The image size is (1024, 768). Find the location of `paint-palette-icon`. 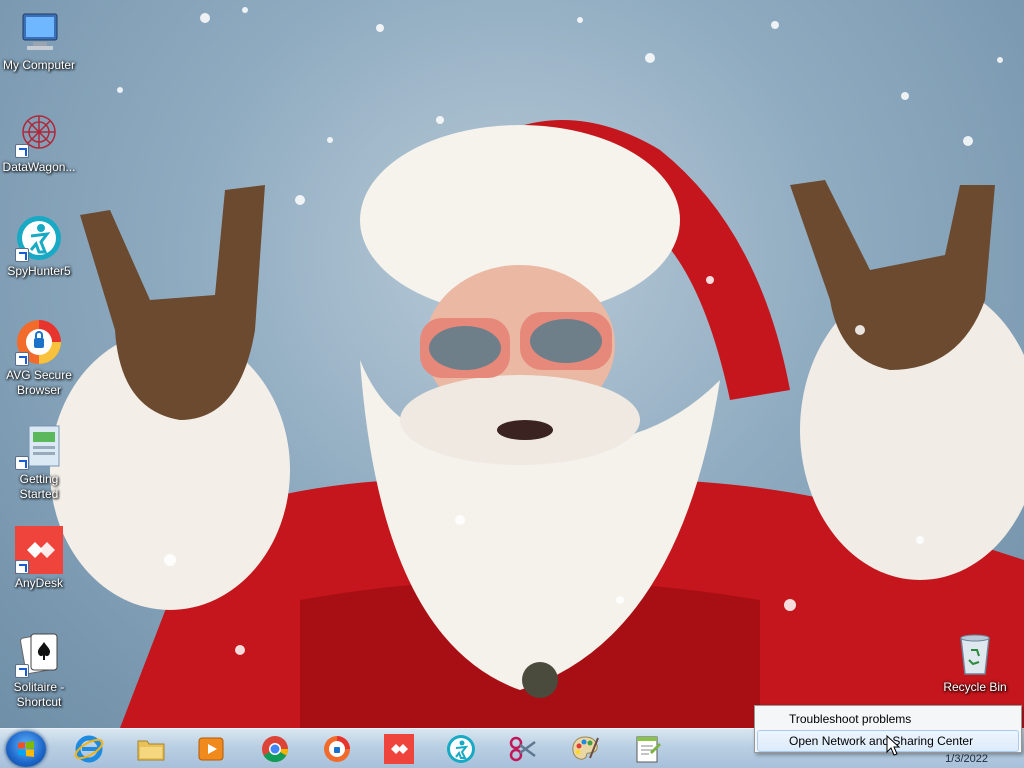

paint-palette-icon is located at coordinates (585, 749).